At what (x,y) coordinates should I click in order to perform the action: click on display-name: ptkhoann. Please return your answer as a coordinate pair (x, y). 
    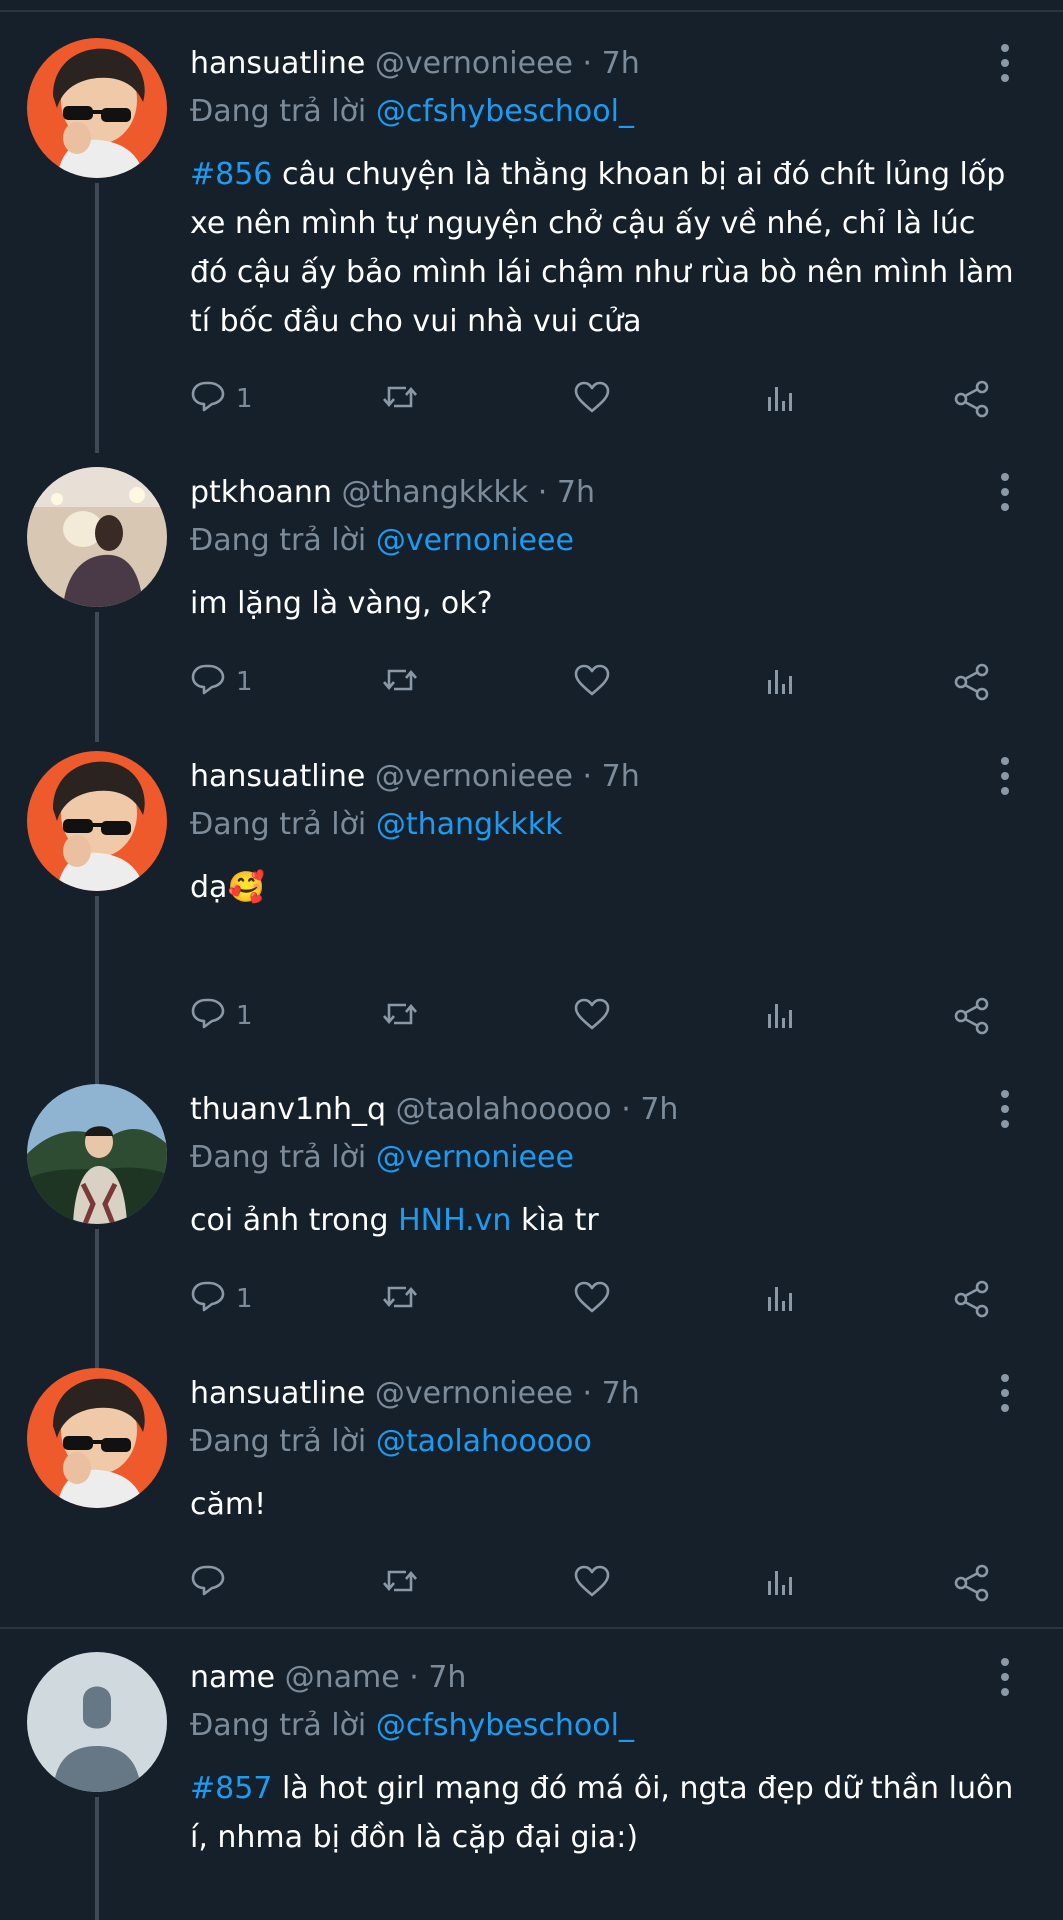
    Looking at the image, I should click on (261, 492).